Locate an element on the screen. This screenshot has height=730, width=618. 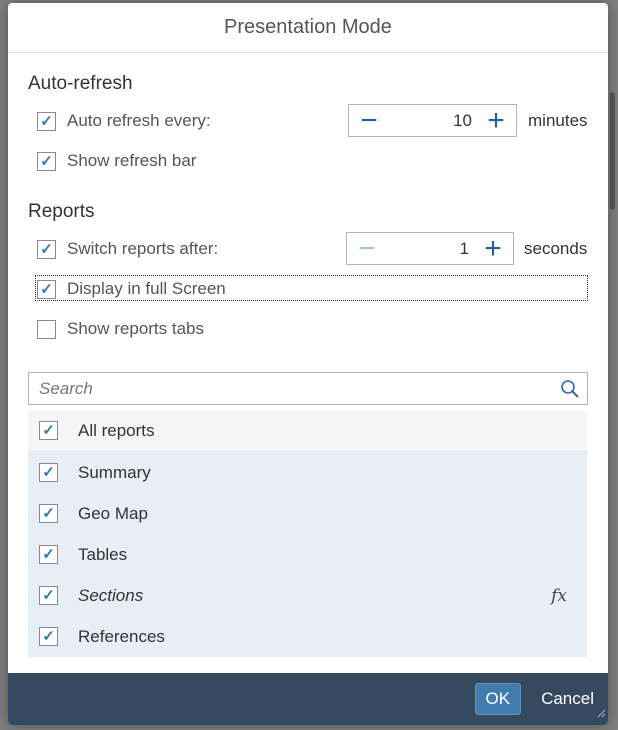
report-label: Sections is located at coordinates (111, 595).